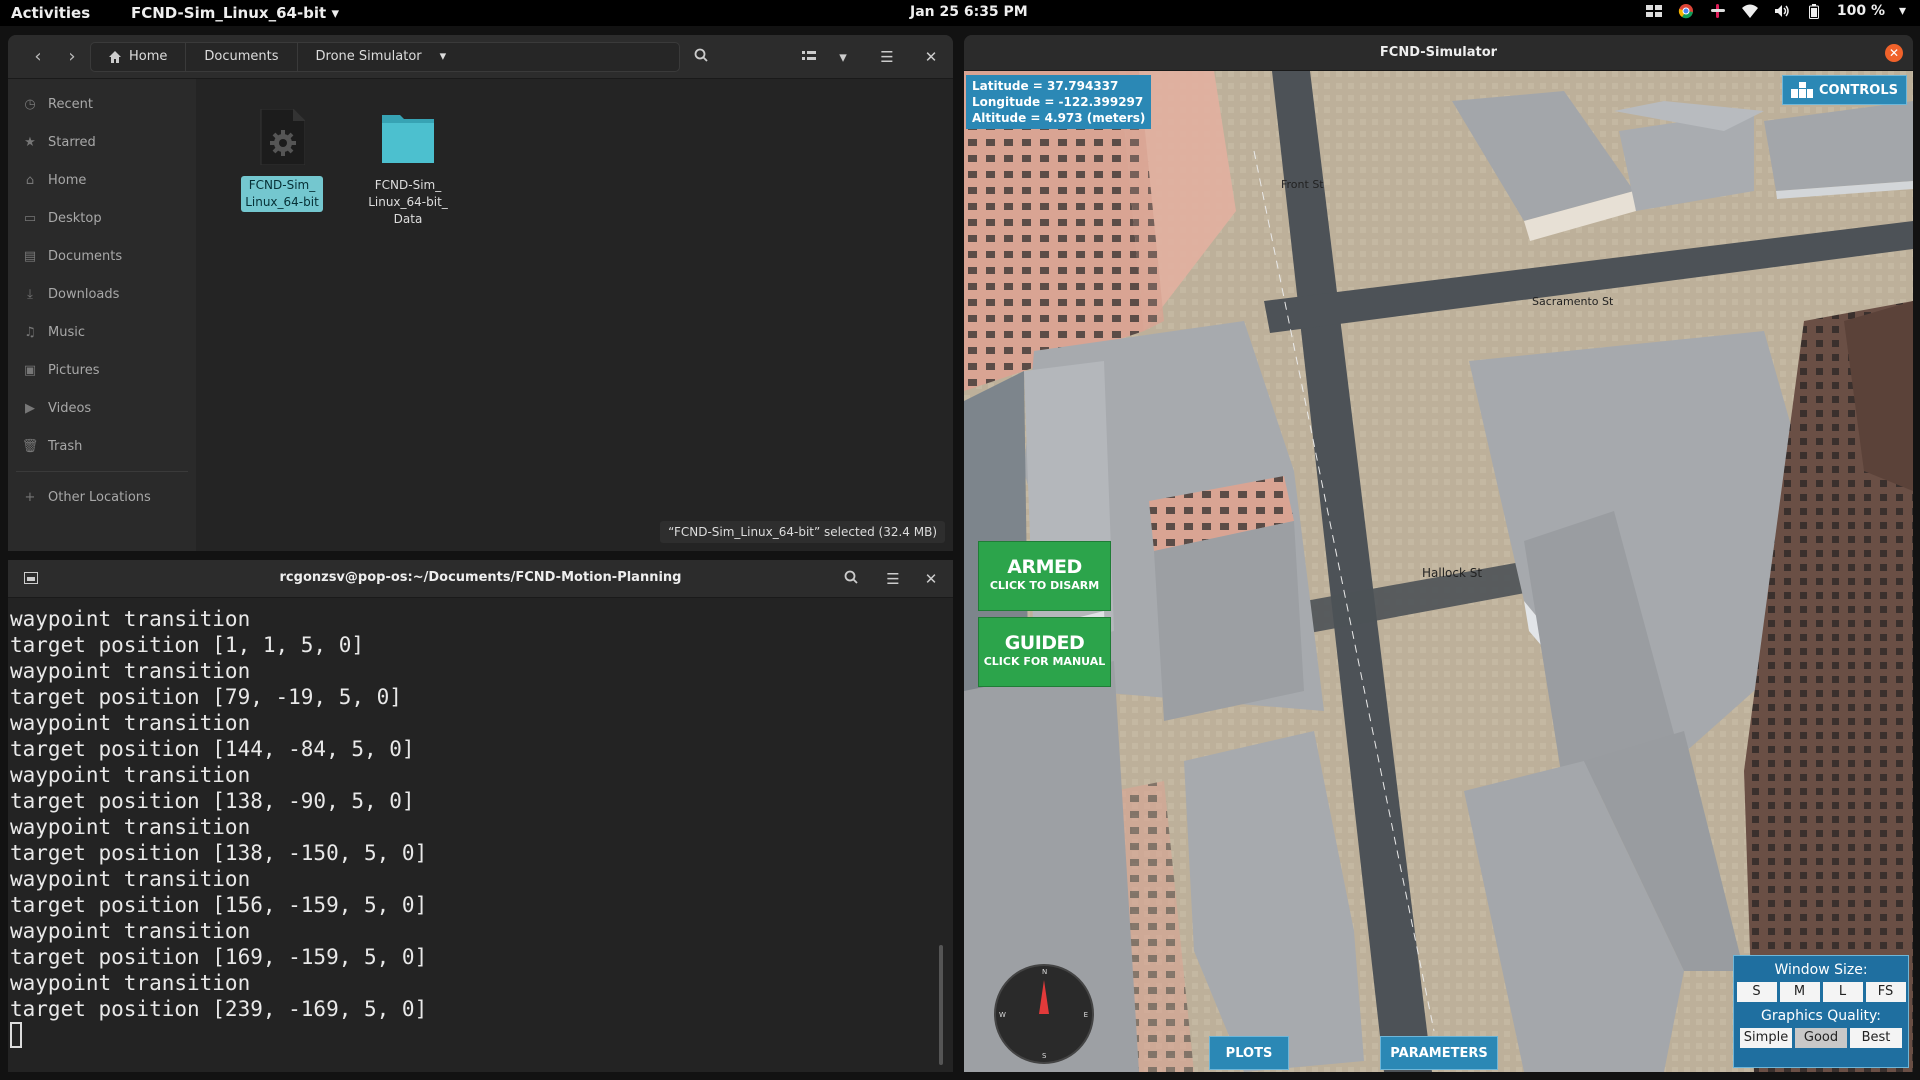 Image resolution: width=1920 pixels, height=1080 pixels. Describe the element at coordinates (212, 749) in the screenshot. I see `terminal-line: target position [144, -84, 5, 0]` at that location.